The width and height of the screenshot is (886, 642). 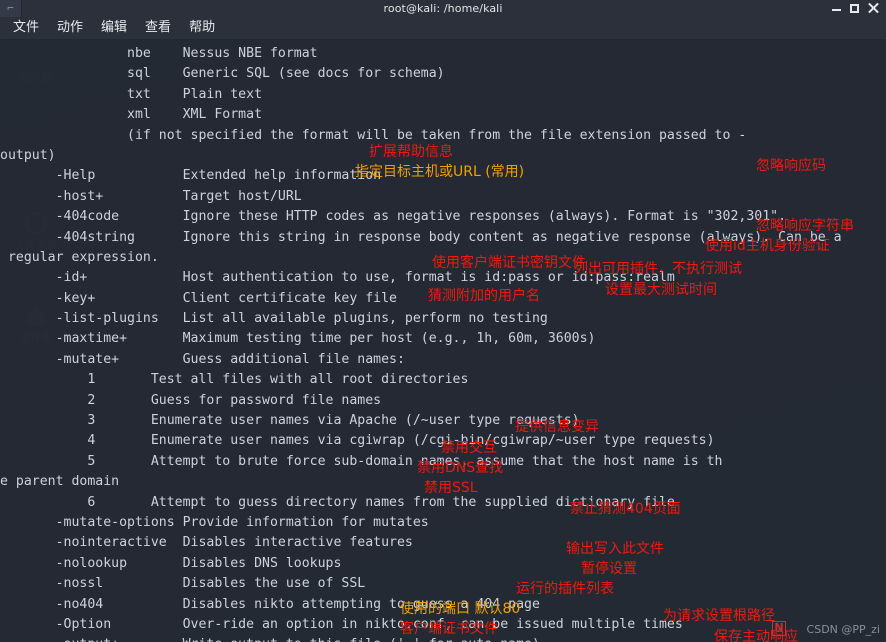 I want to click on close-icon, so click(x=873, y=8).